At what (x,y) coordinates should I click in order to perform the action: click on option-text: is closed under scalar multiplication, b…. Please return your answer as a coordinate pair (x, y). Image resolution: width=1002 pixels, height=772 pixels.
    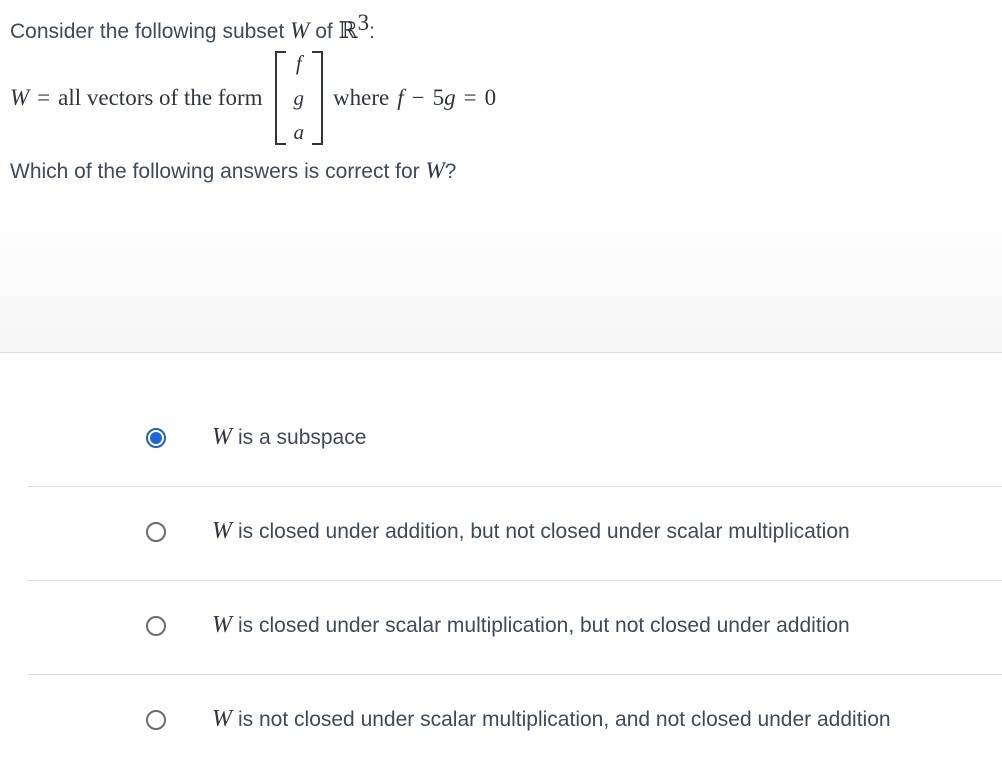
    Looking at the image, I should click on (544, 625).